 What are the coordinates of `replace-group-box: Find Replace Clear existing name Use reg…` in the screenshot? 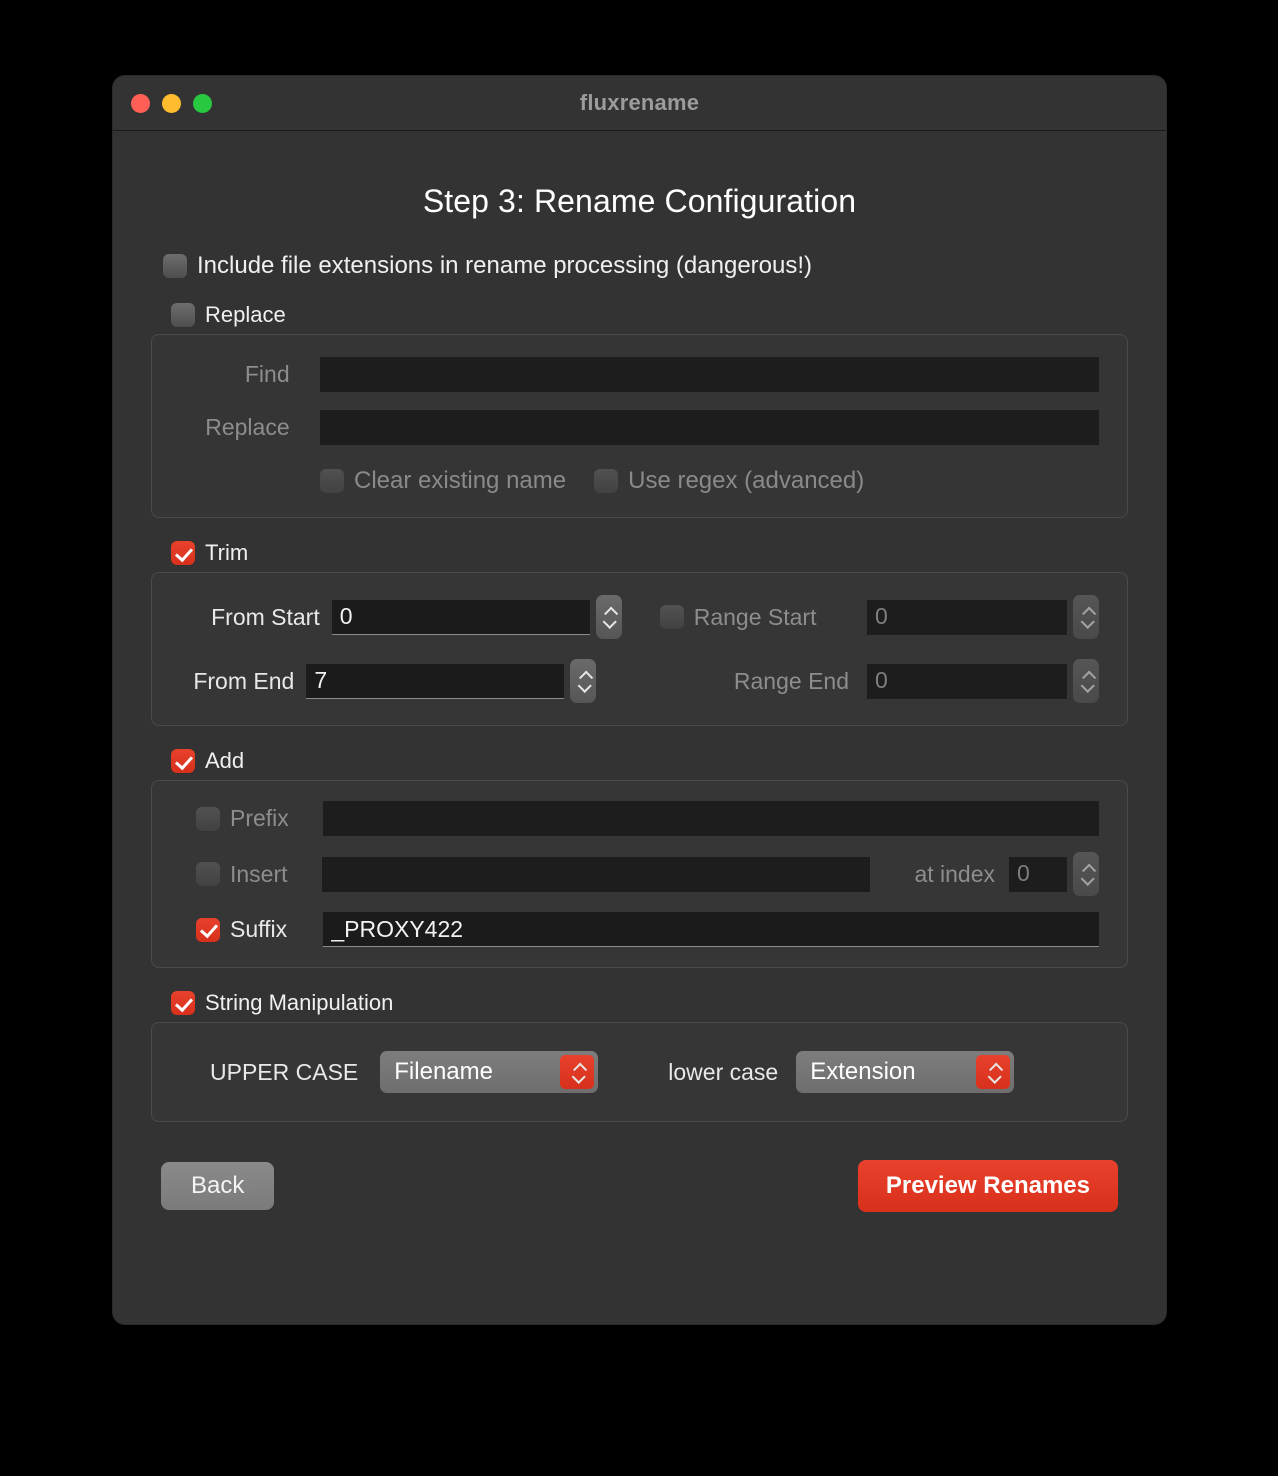 It's located at (639, 426).